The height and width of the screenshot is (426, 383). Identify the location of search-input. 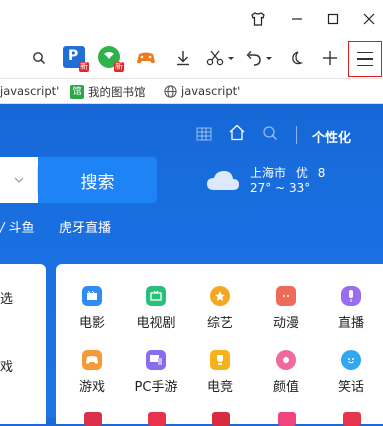
(19, 180).